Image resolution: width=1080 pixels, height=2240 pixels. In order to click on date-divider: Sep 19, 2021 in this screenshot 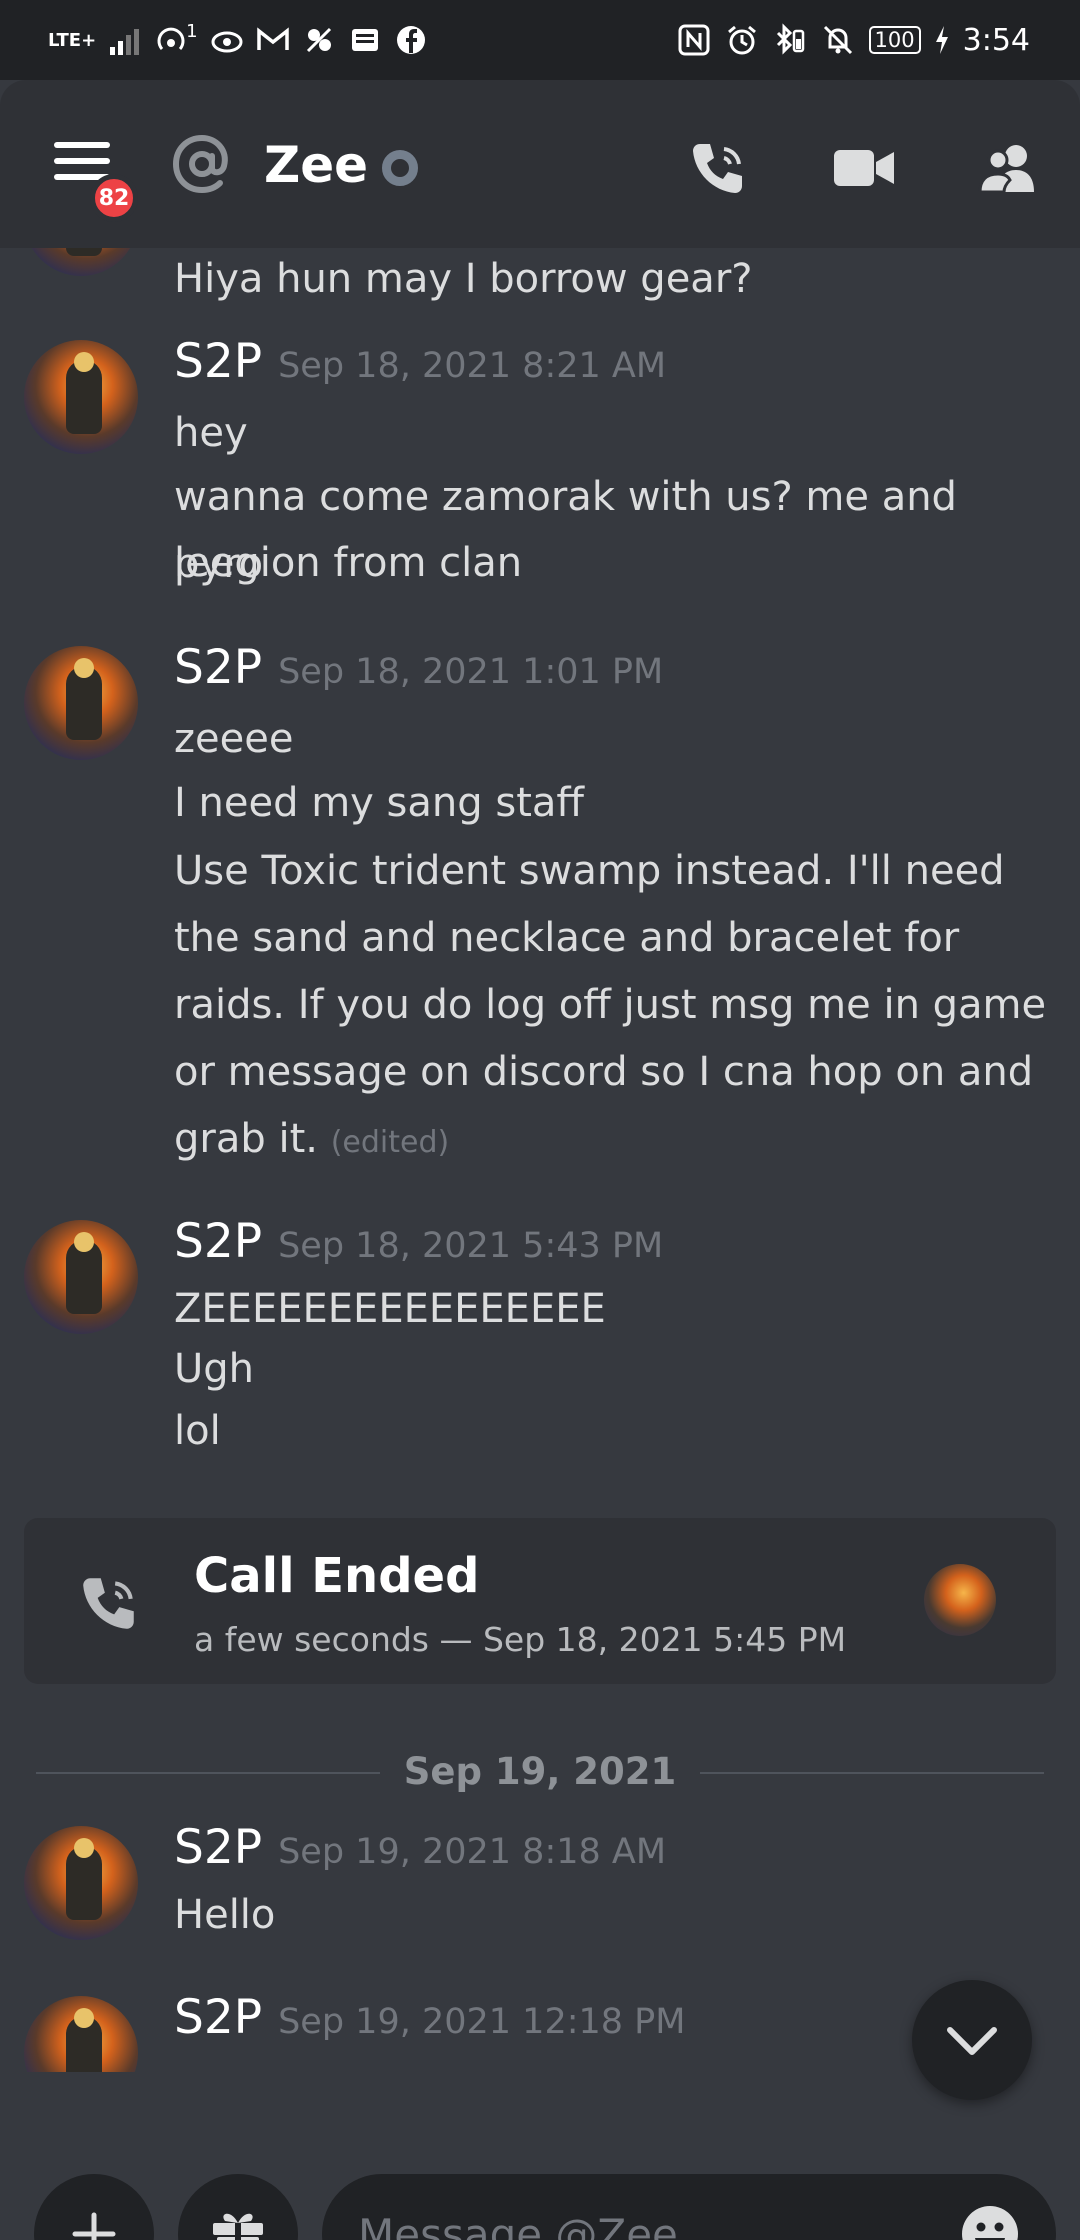, I will do `click(540, 1773)`.